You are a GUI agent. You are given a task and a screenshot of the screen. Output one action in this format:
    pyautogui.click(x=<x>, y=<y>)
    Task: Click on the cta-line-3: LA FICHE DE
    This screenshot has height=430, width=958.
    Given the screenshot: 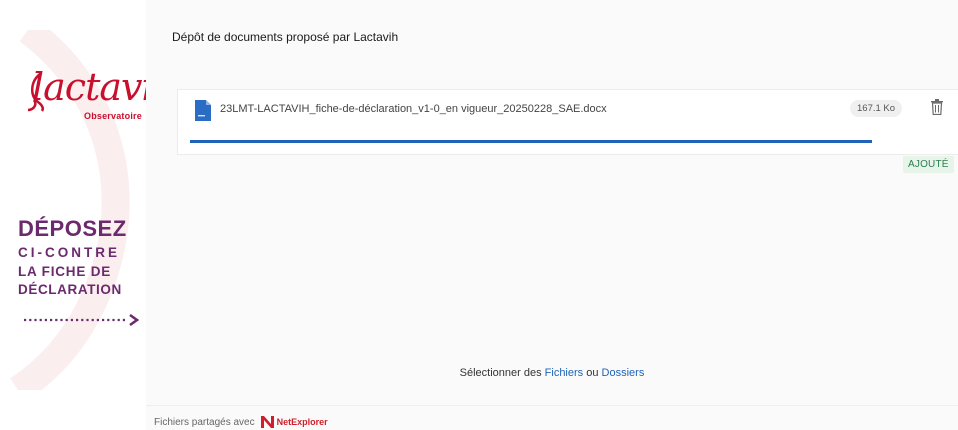 What is the action you would take?
    pyautogui.click(x=65, y=271)
    